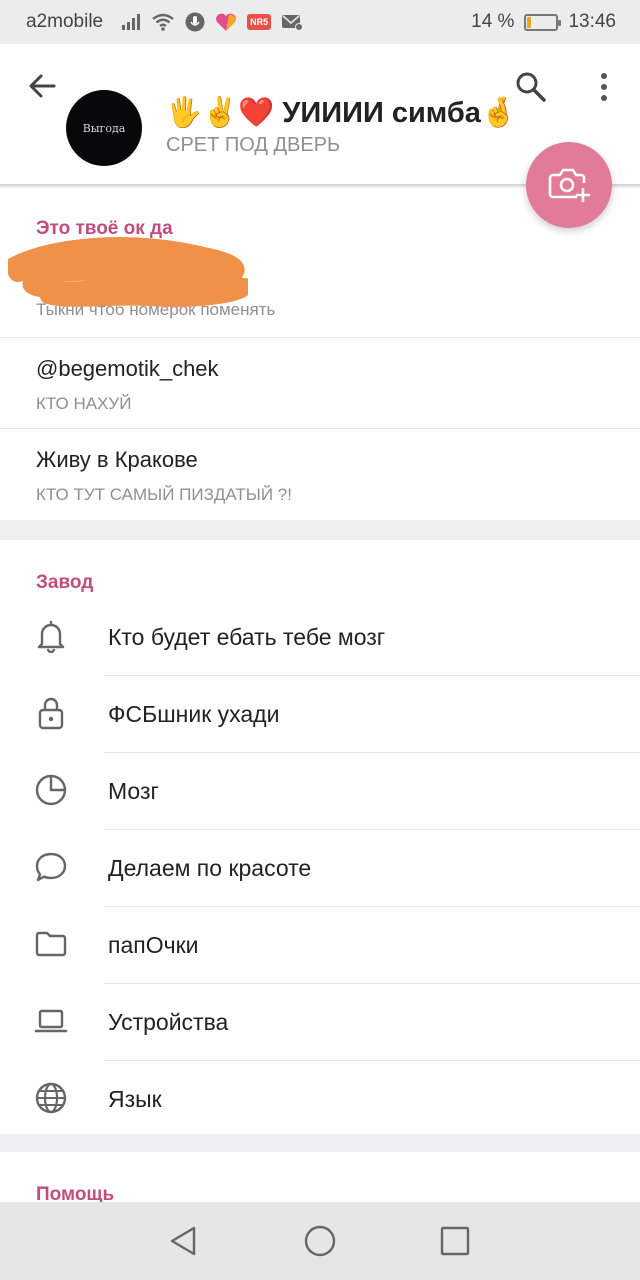  What do you see at coordinates (247, 637) in the screenshot?
I see `settings-item-label: Кто будет ебать тебе мозг` at bounding box center [247, 637].